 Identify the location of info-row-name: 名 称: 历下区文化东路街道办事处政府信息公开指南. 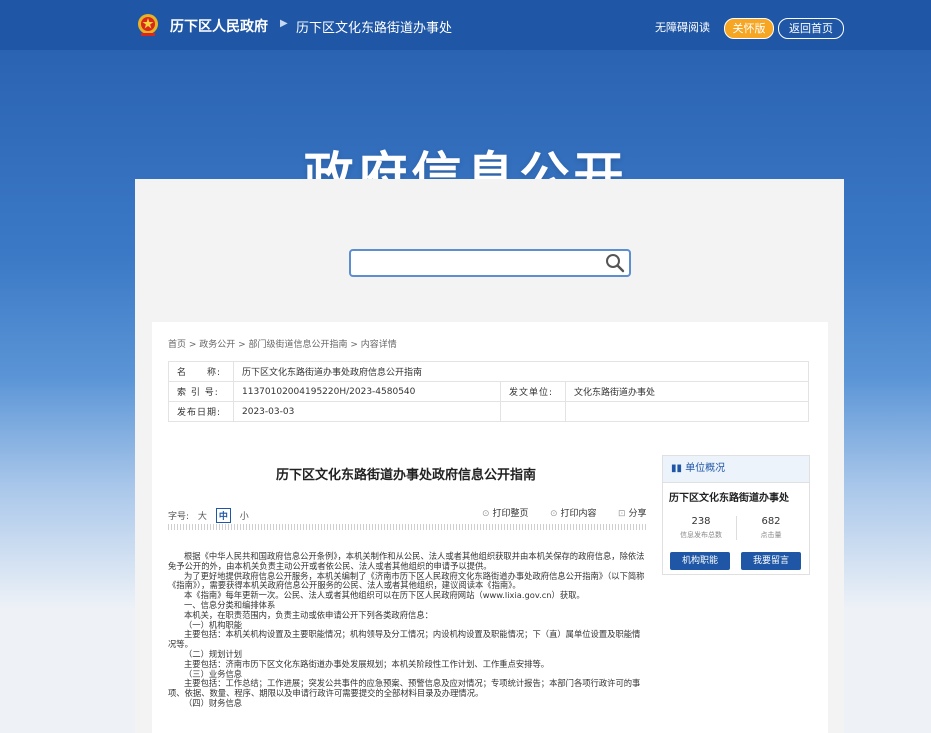
(488, 371).